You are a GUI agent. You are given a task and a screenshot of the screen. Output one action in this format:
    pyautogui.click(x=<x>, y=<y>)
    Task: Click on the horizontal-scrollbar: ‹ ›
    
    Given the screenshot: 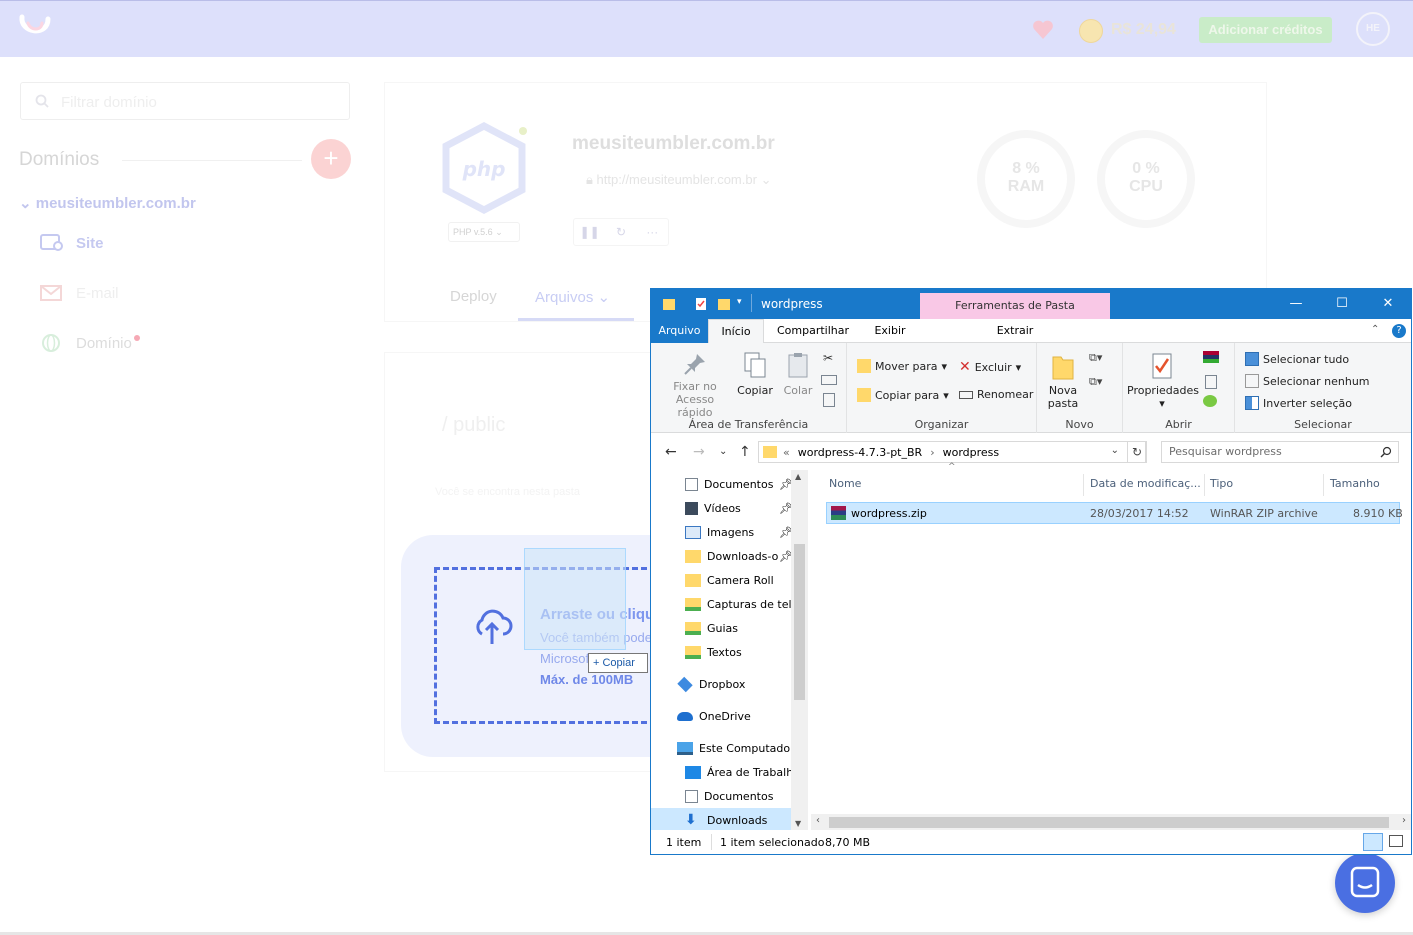 What is the action you would take?
    pyautogui.click(x=1111, y=822)
    